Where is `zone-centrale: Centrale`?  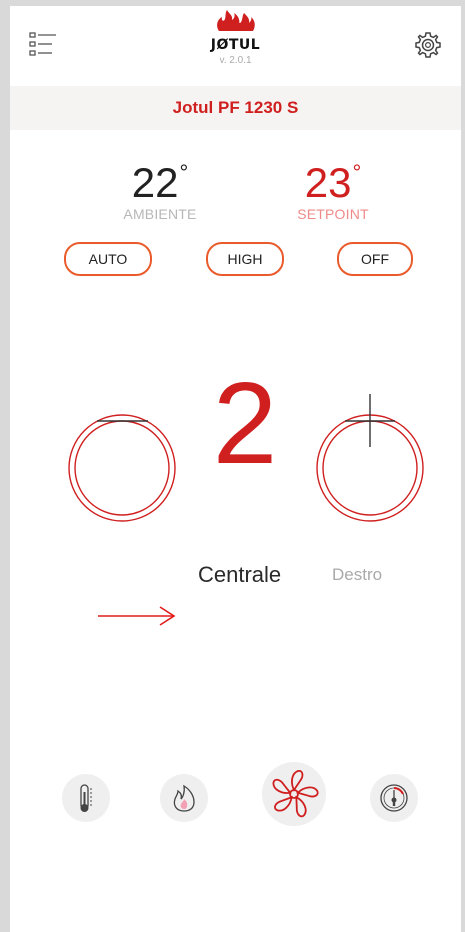
zone-centrale: Centrale is located at coordinates (239, 575).